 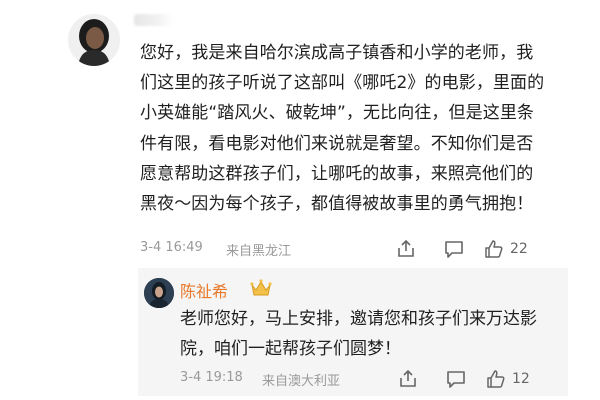 I want to click on reply-timestamp: 3-4 19:18, so click(x=211, y=377).